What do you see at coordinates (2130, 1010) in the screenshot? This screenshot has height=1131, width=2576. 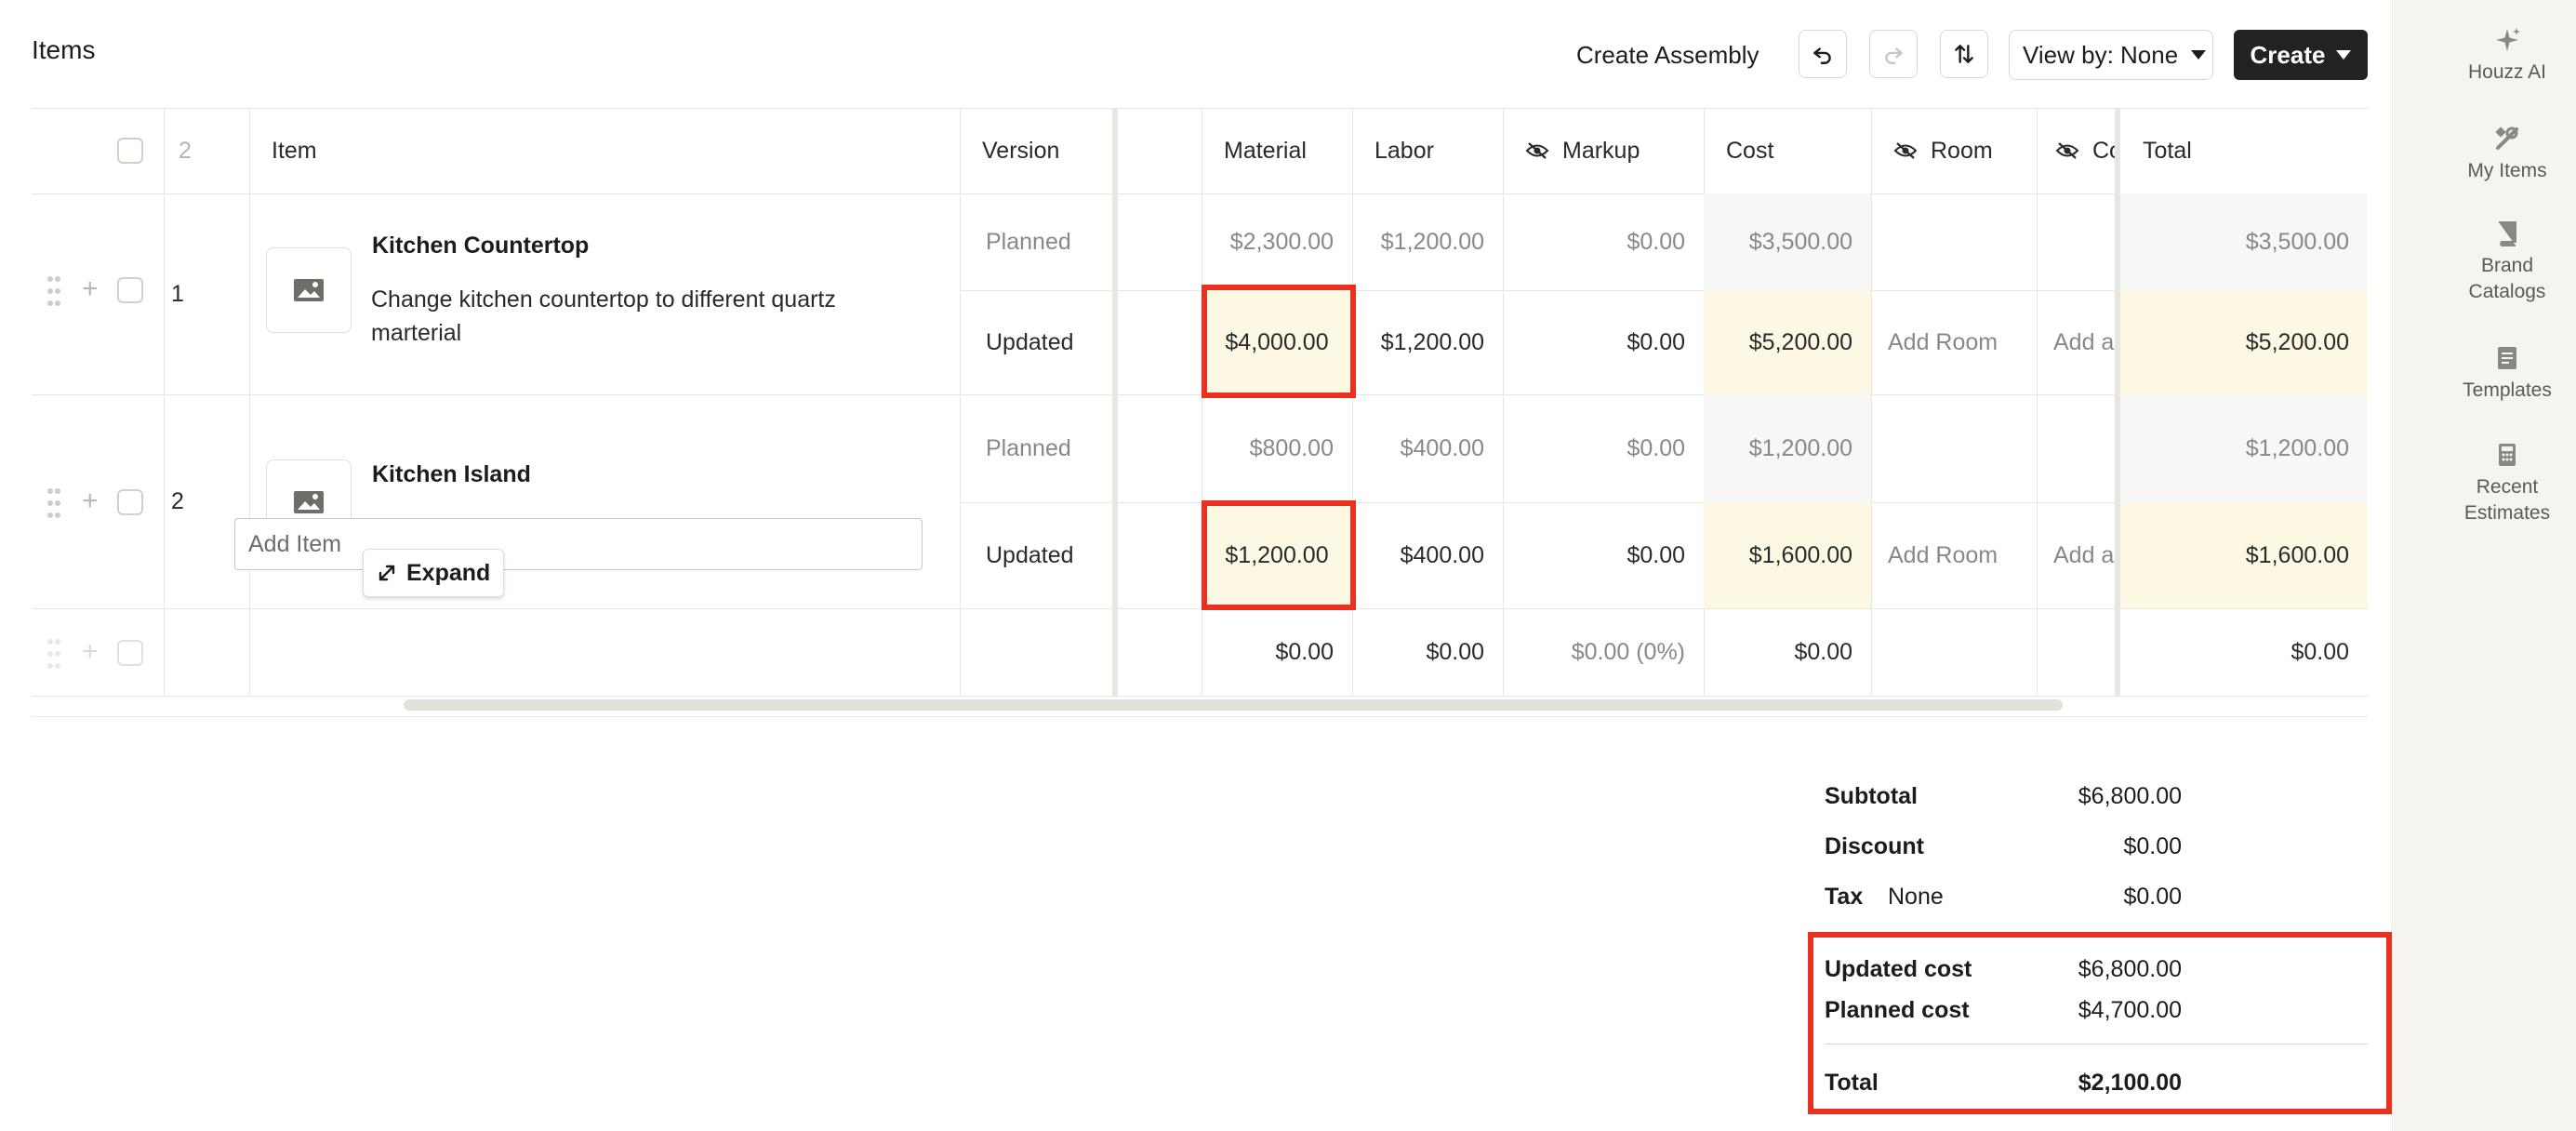 I see `planned-cost-value: $4,700.00` at bounding box center [2130, 1010].